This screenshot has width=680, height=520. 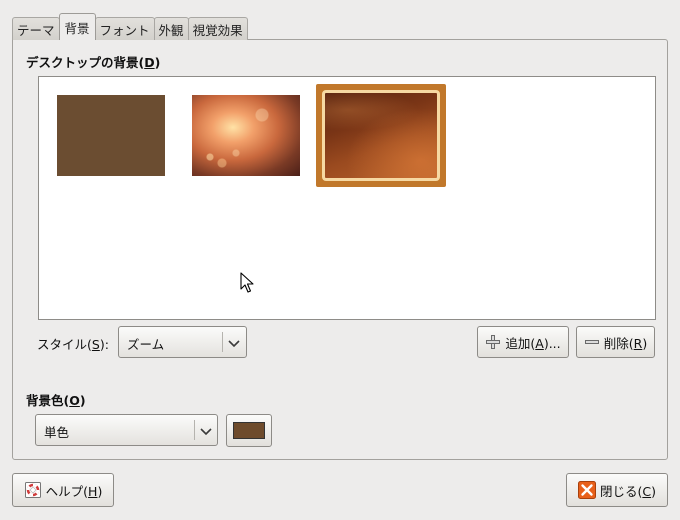 What do you see at coordinates (591, 342) in the screenshot?
I see `minus-icon` at bounding box center [591, 342].